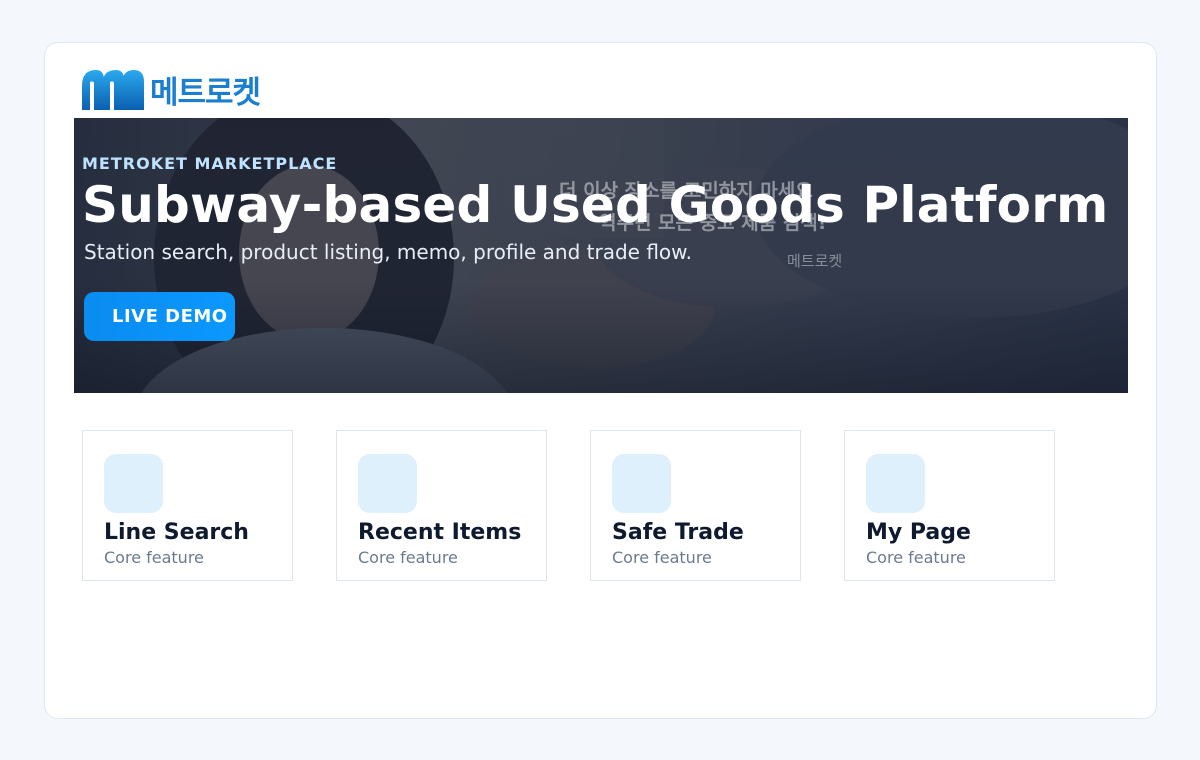 The height and width of the screenshot is (760, 1200). What do you see at coordinates (176, 532) in the screenshot?
I see `feature-title: Line Search` at bounding box center [176, 532].